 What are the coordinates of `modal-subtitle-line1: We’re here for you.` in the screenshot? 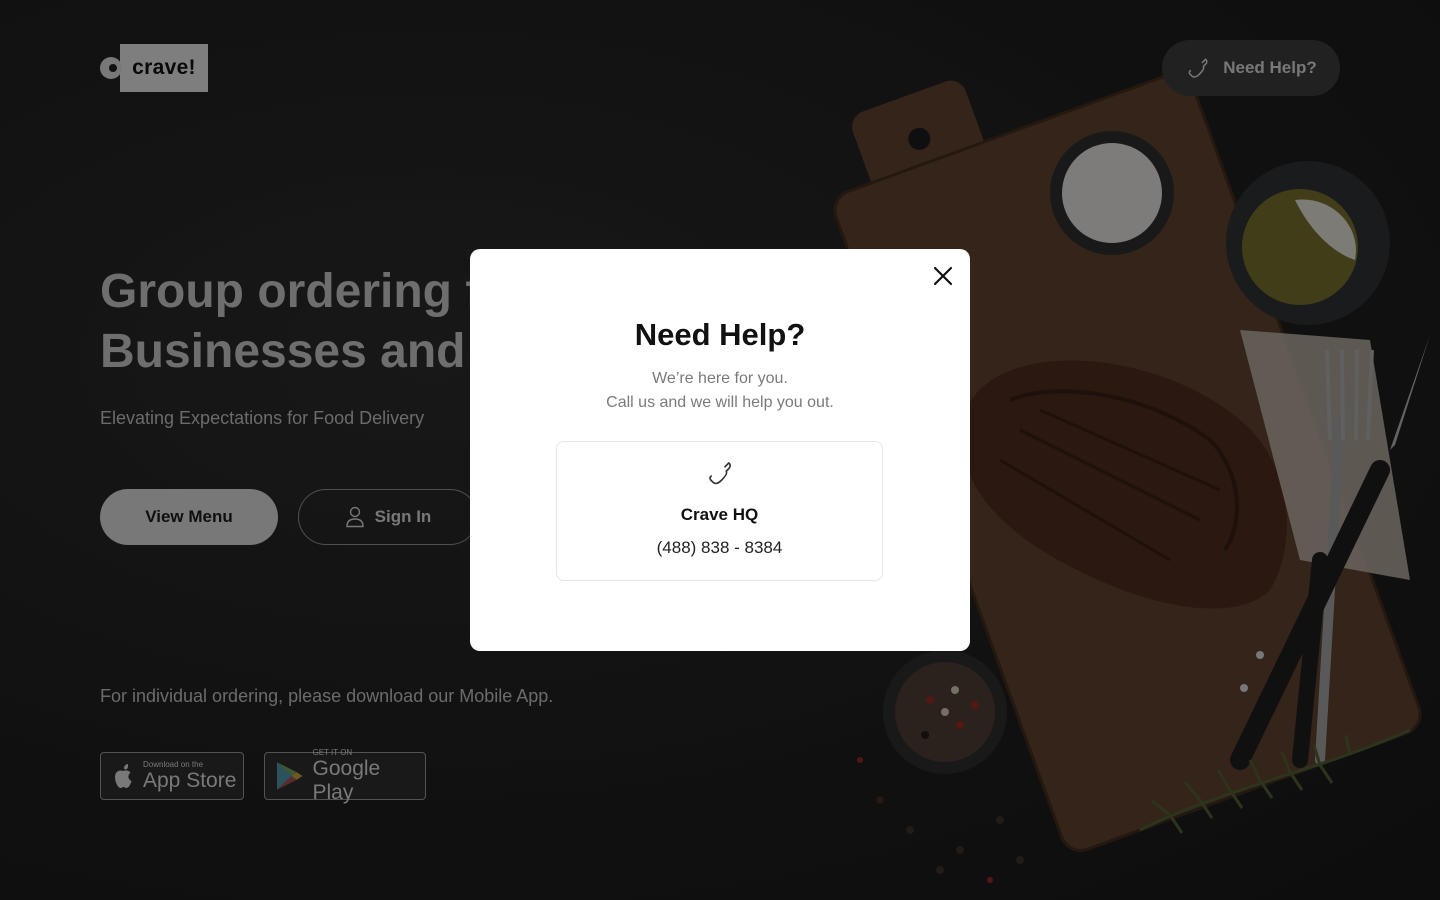 It's located at (720, 378).